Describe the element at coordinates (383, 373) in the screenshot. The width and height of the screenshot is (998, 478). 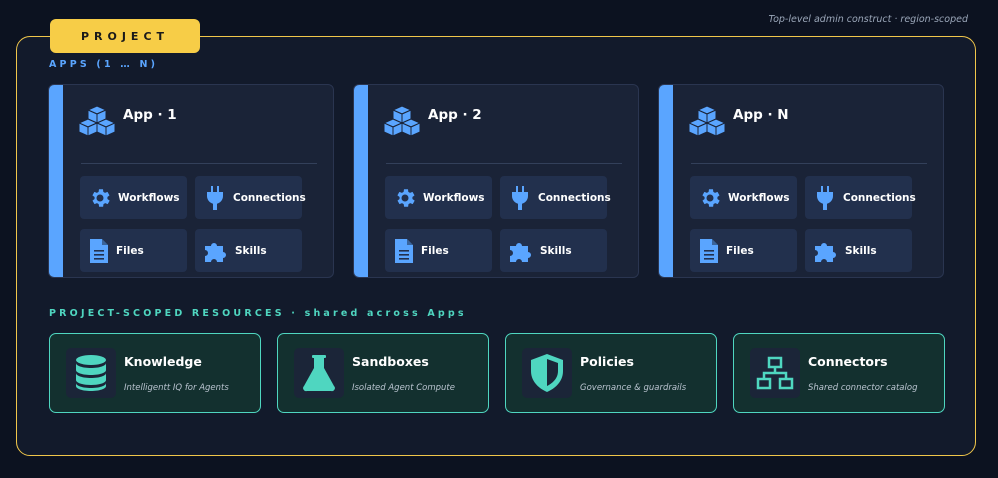
I see `resource-card-sandboxes: Sandboxes Isolated Agent Compute` at that location.